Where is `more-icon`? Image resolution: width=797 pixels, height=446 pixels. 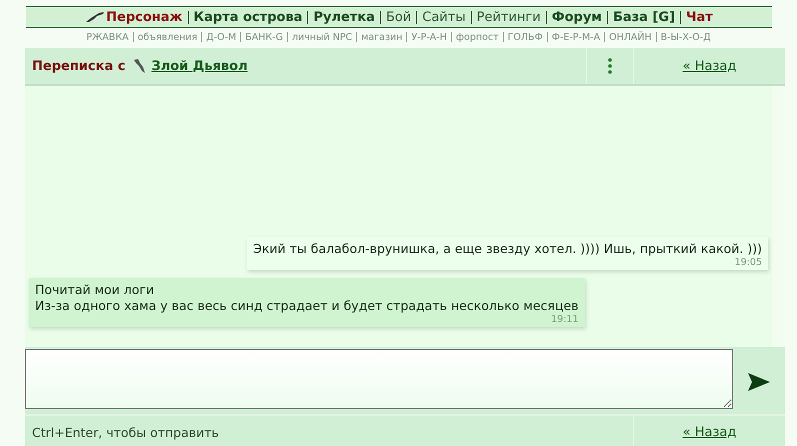 more-icon is located at coordinates (610, 66).